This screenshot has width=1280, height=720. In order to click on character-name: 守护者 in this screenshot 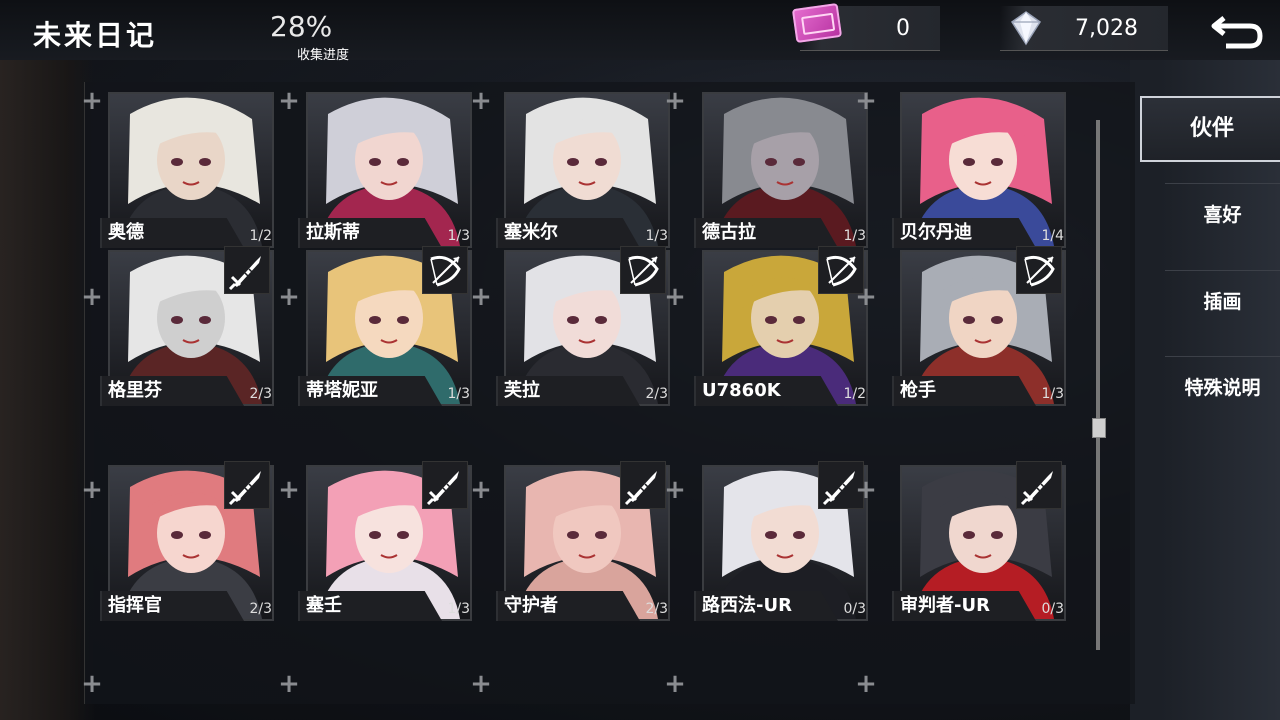, I will do `click(568, 606)`.